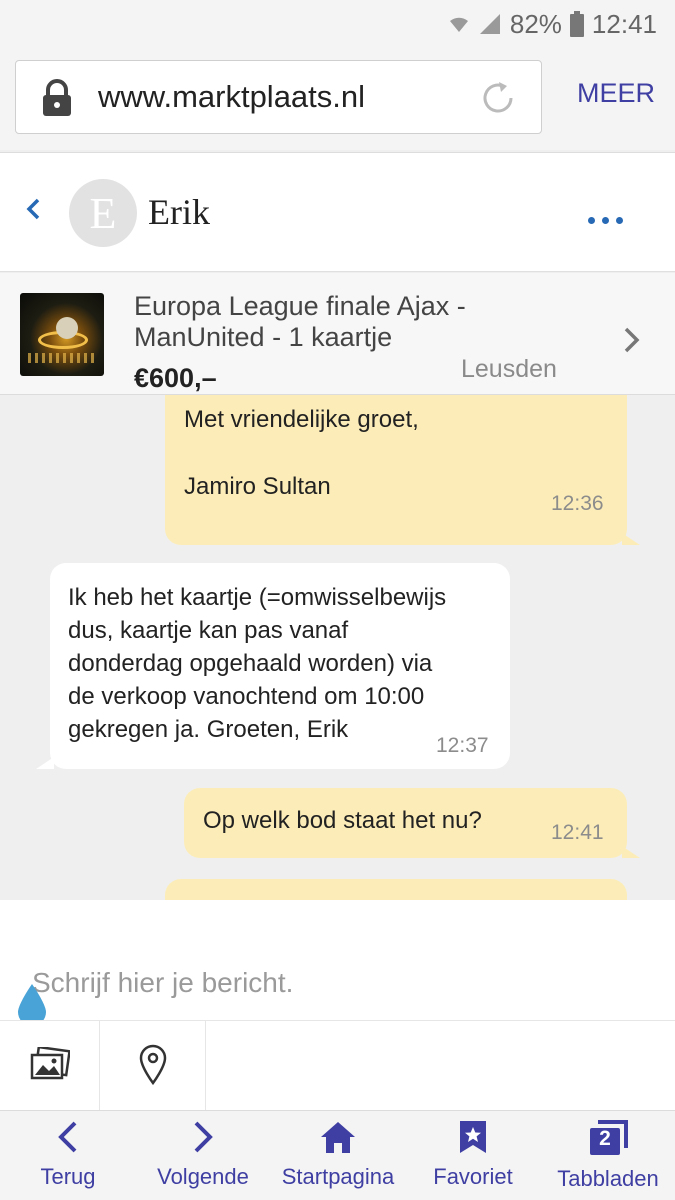 This screenshot has width=675, height=1200. I want to click on lock-icon, so click(57, 100).